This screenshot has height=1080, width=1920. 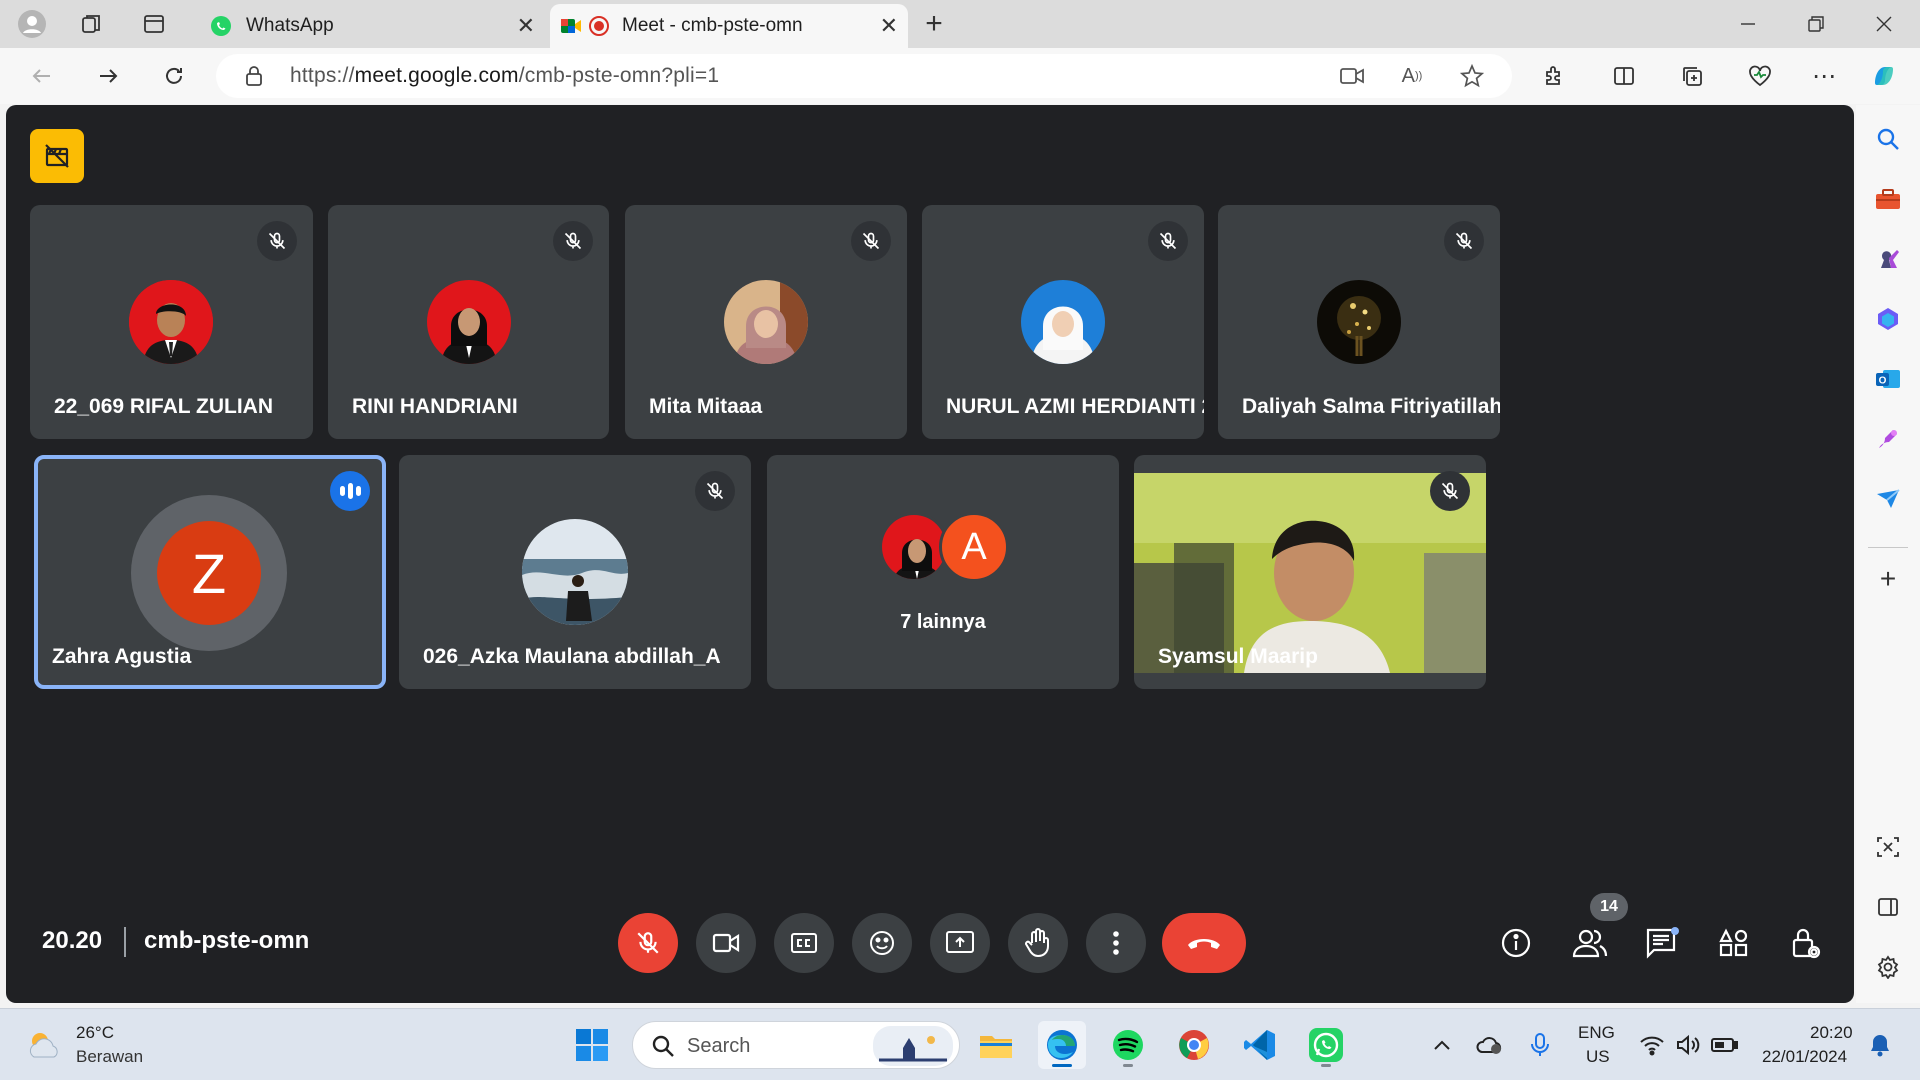 What do you see at coordinates (1128, 1045) in the screenshot?
I see `spotify-icon` at bounding box center [1128, 1045].